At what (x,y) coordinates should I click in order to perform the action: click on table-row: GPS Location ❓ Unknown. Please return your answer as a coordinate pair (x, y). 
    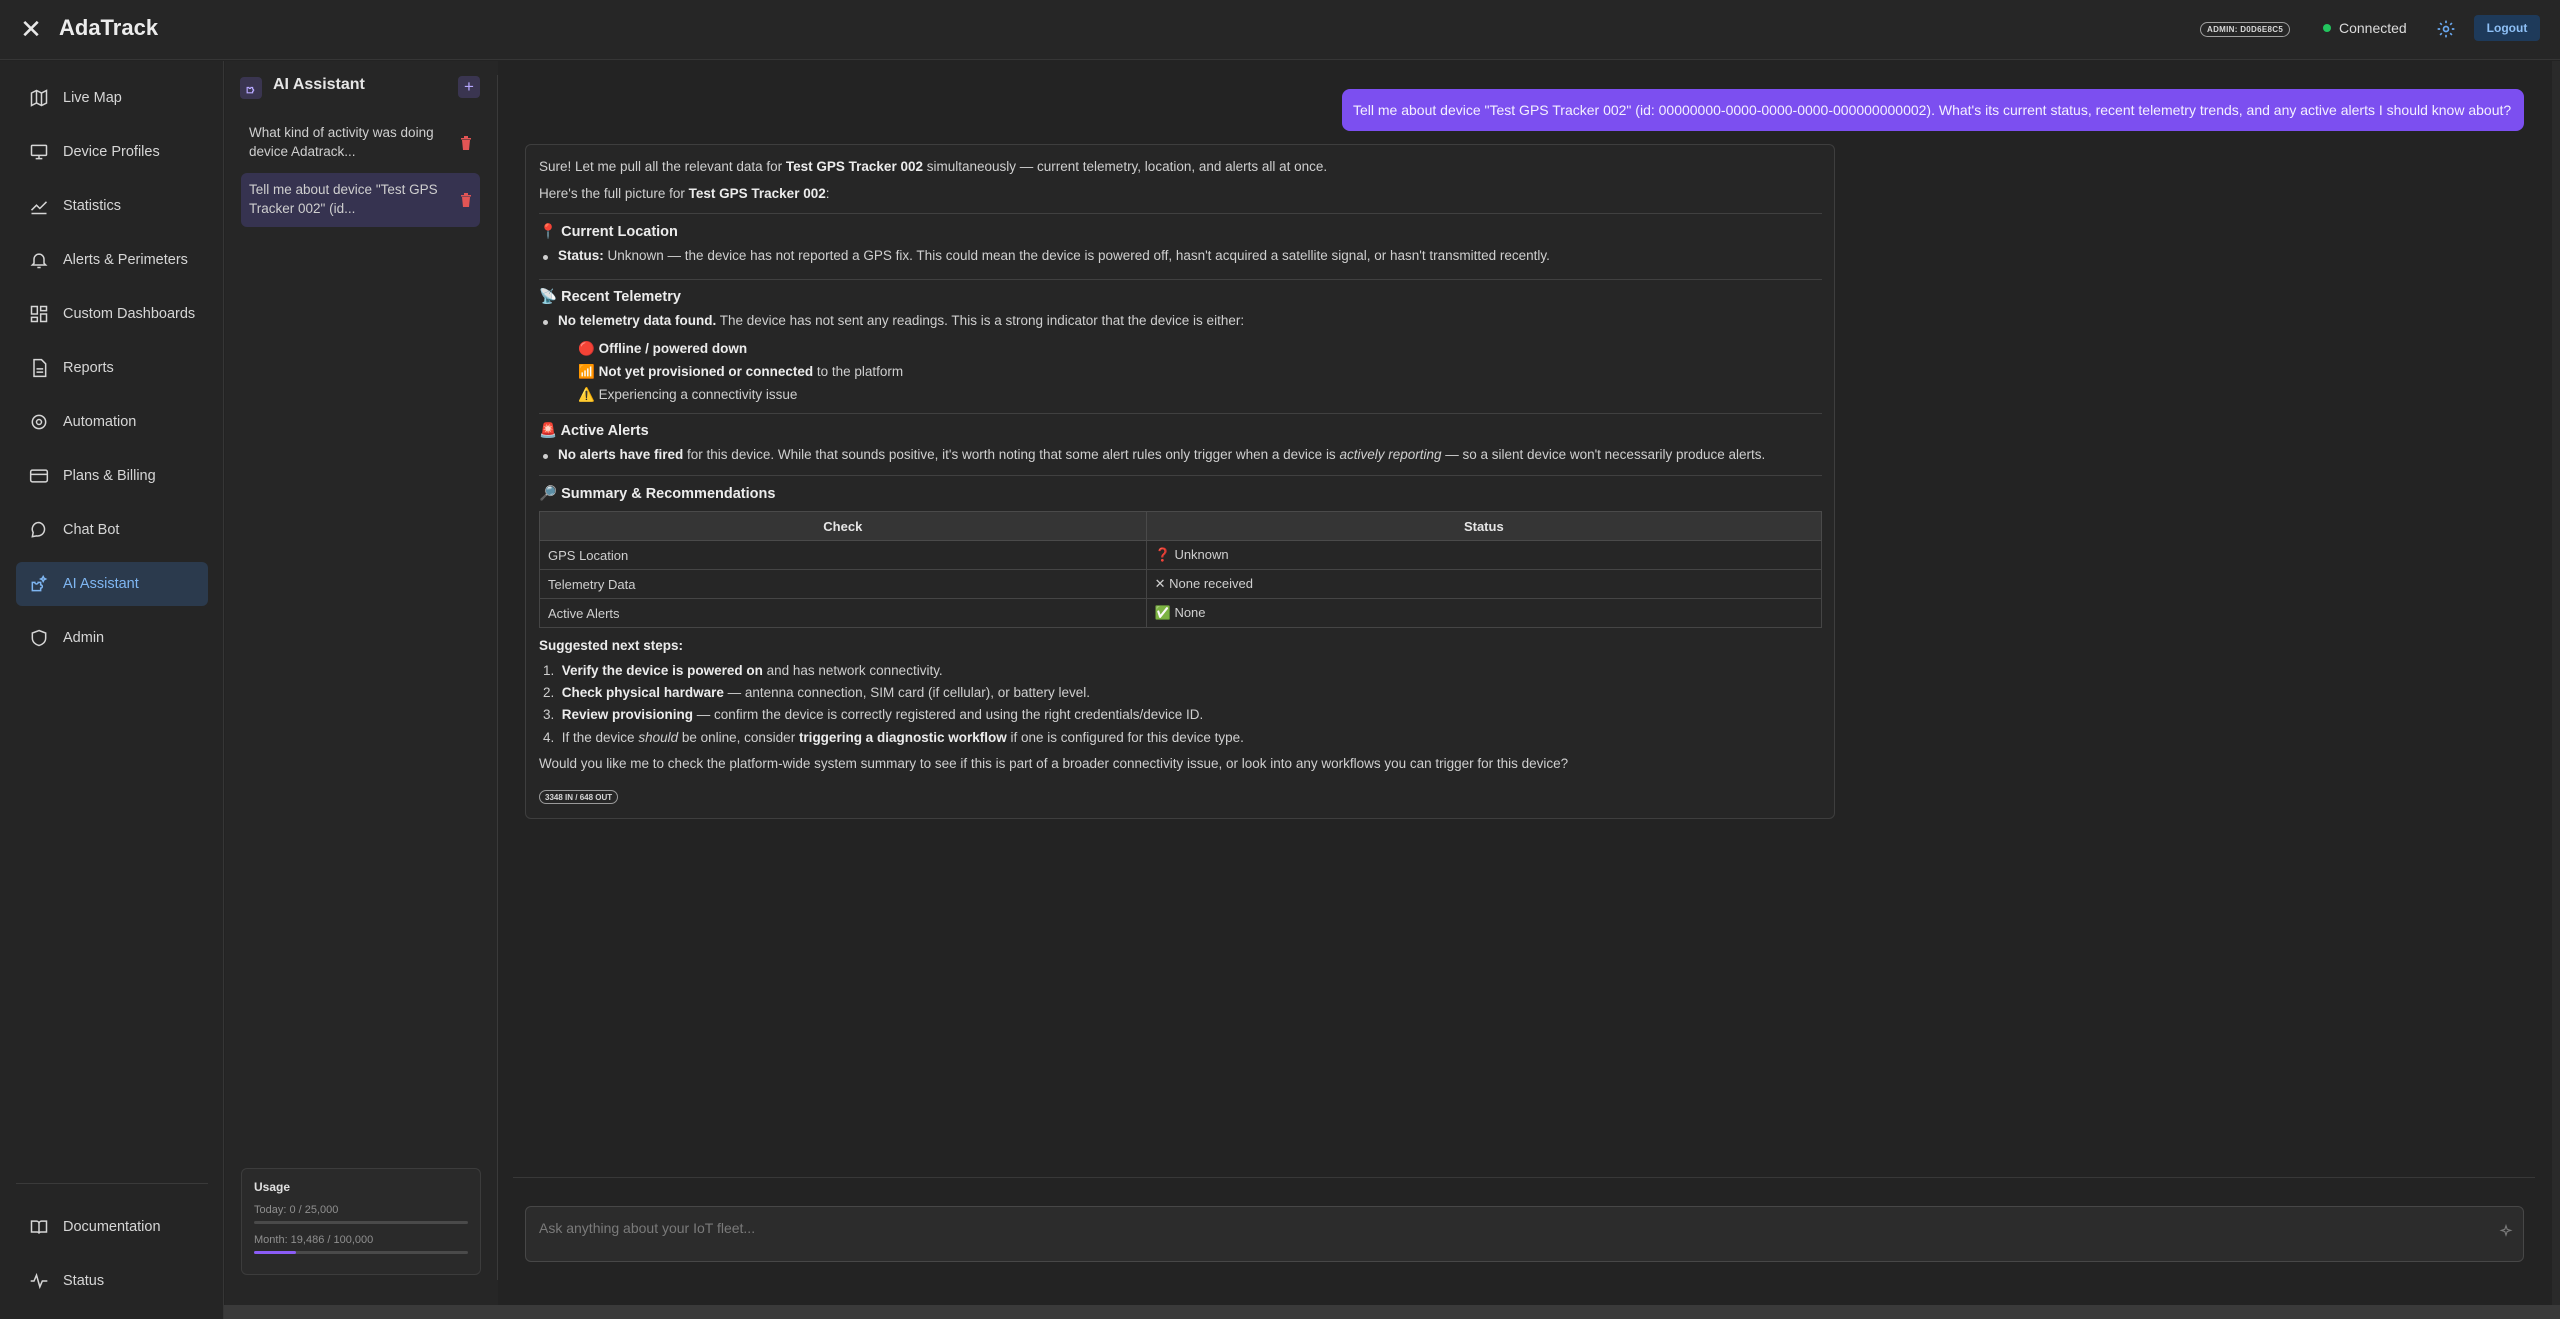
    Looking at the image, I should click on (1181, 555).